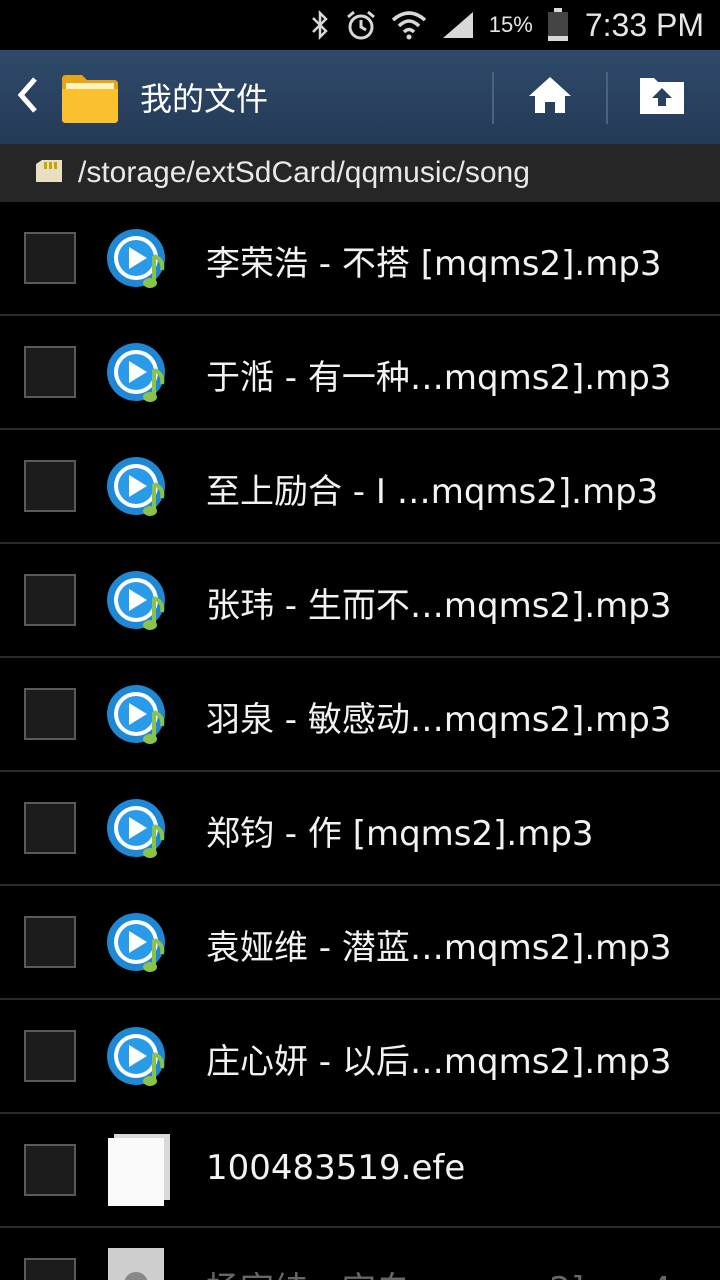  I want to click on list-item: 杨宗纬 - 空白…mqms2].mp4, so click(360, 1254).